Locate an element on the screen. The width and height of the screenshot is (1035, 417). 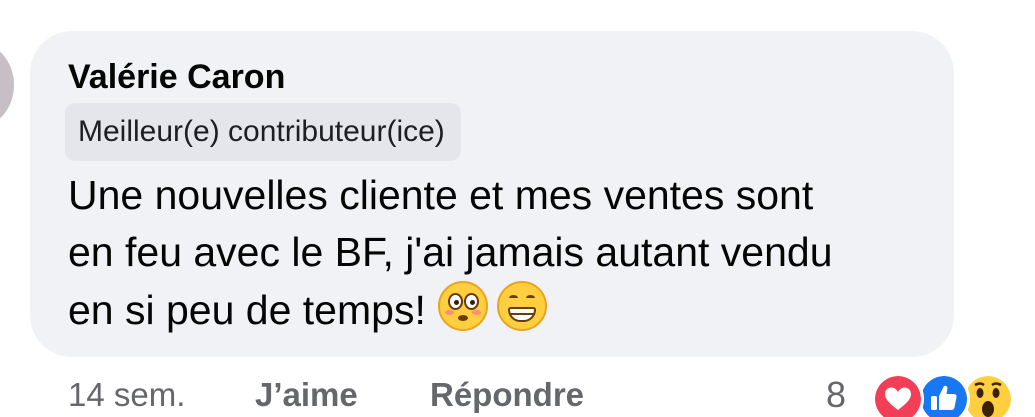
reply-button: Répondre is located at coordinates (507, 395).